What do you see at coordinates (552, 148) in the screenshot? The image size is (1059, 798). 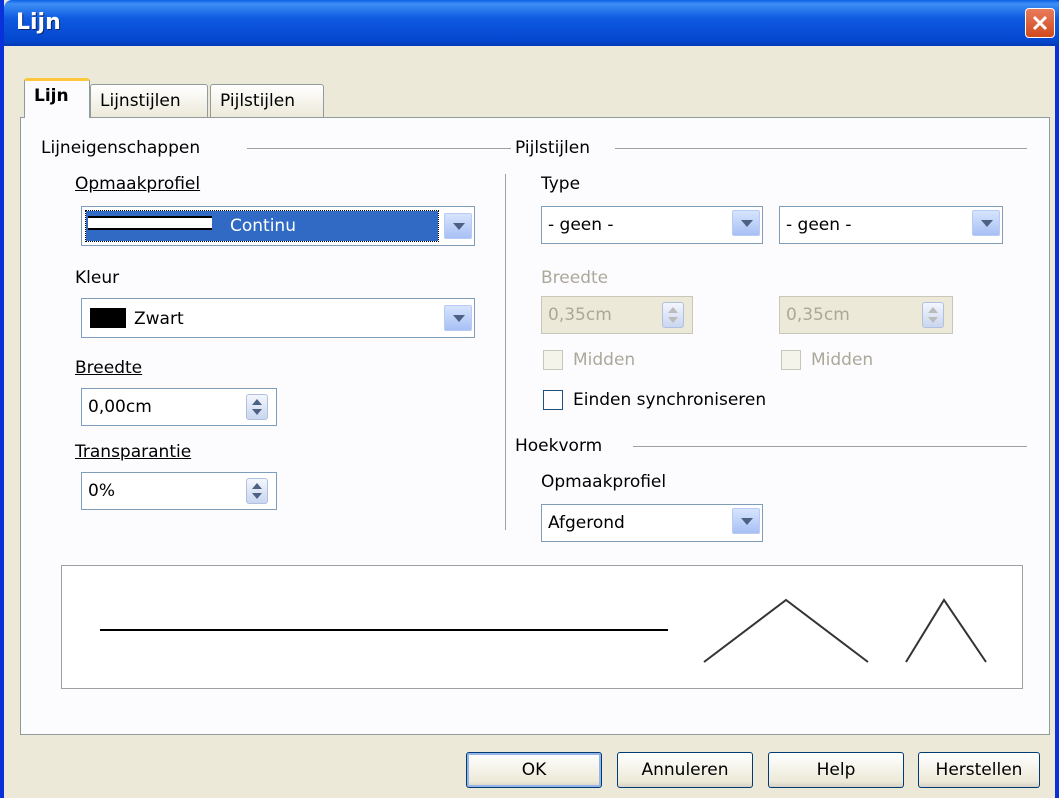 I see `section-title: Pijlstijlen` at bounding box center [552, 148].